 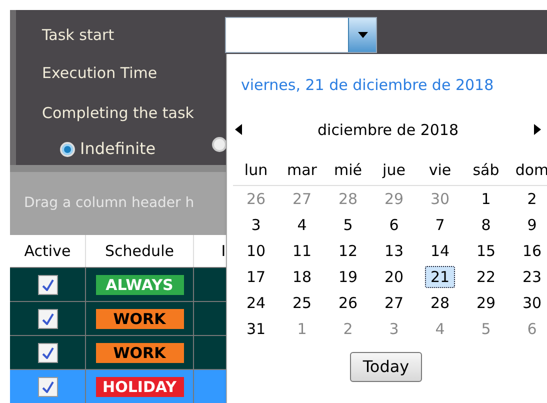 What do you see at coordinates (118, 113) in the screenshot?
I see `field-label: Completing the task` at bounding box center [118, 113].